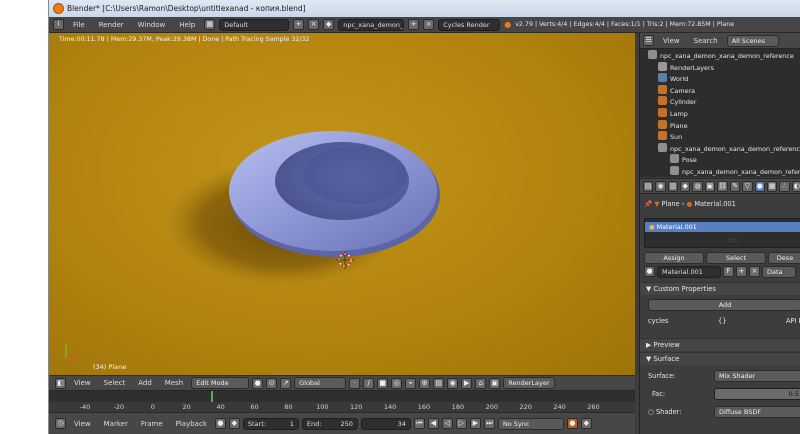 This screenshot has height=434, width=800. What do you see at coordinates (648, 40) in the screenshot?
I see `editor-type-outliner-icon: ☰` at bounding box center [648, 40].